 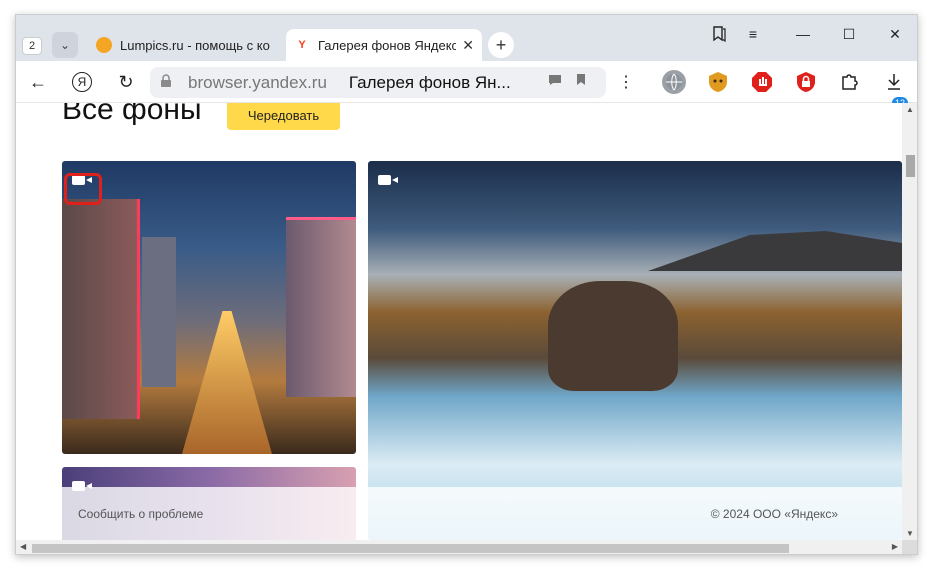 I want to click on tab-close-icon: ✕, so click(x=468, y=45).